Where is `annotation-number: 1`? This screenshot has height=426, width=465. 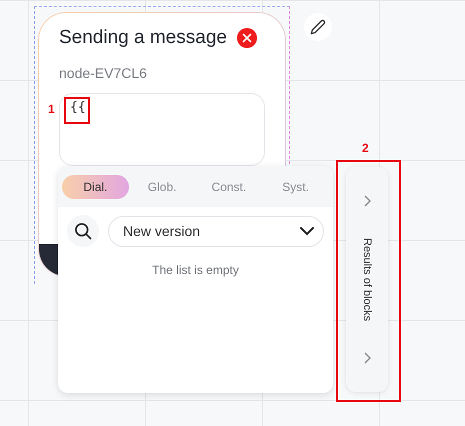 annotation-number: 1 is located at coordinates (51, 109).